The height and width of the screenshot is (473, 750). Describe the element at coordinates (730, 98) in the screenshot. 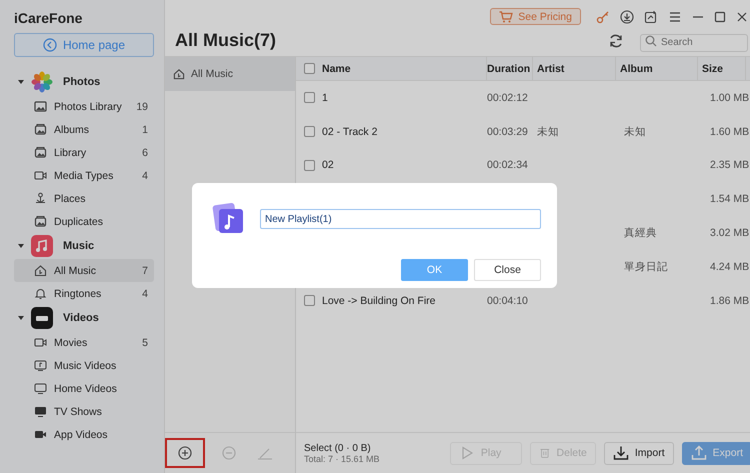

I see `table-cell: 1.00 MB` at that location.